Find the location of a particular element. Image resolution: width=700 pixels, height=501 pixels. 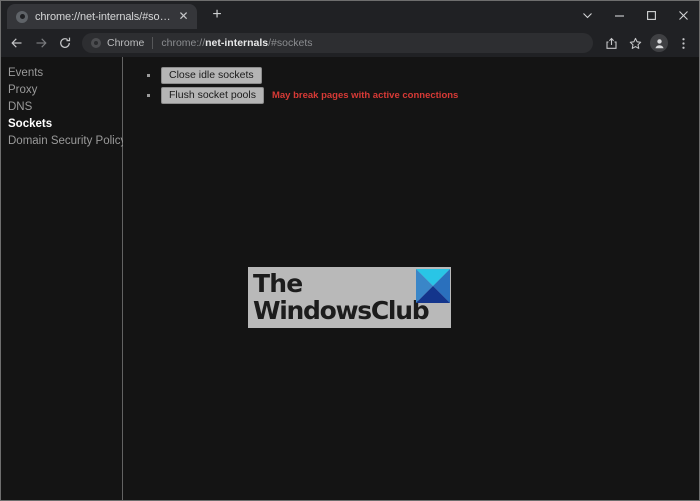

browser-tab-active: chrome://net-internals/#sockets ✕ is located at coordinates (102, 16).